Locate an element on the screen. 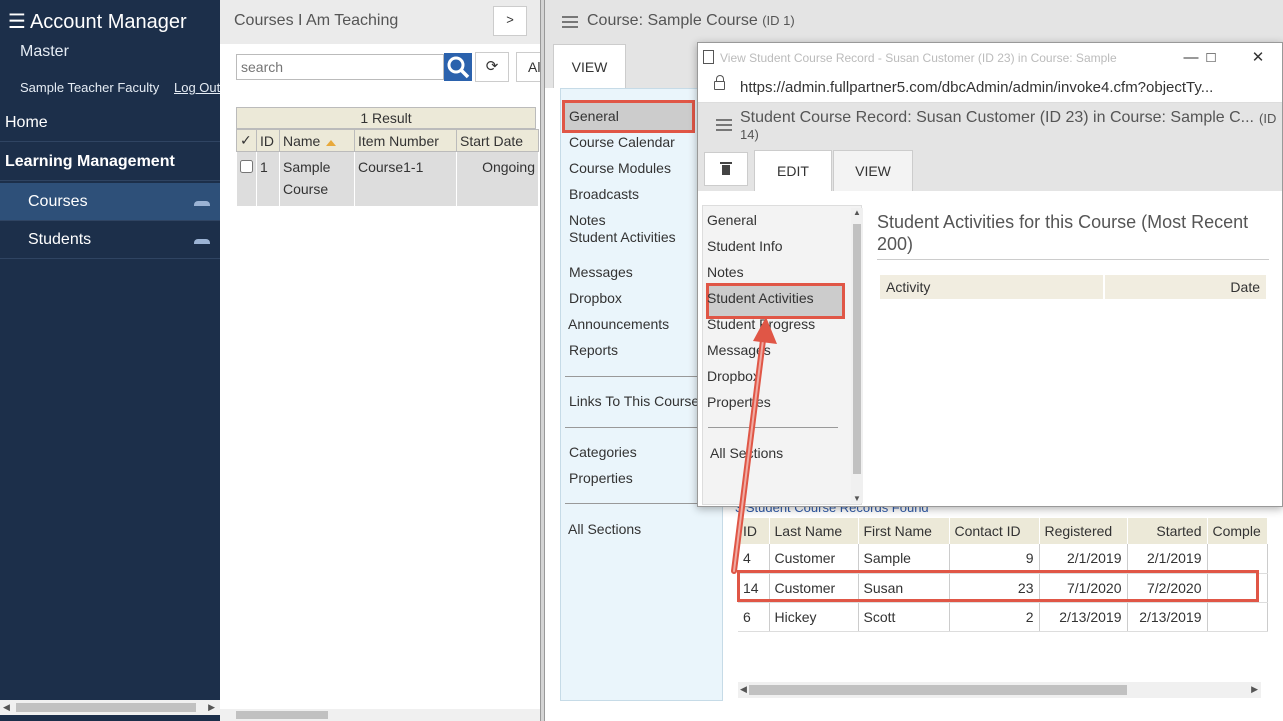  all-button: Al is located at coordinates (528, 67).